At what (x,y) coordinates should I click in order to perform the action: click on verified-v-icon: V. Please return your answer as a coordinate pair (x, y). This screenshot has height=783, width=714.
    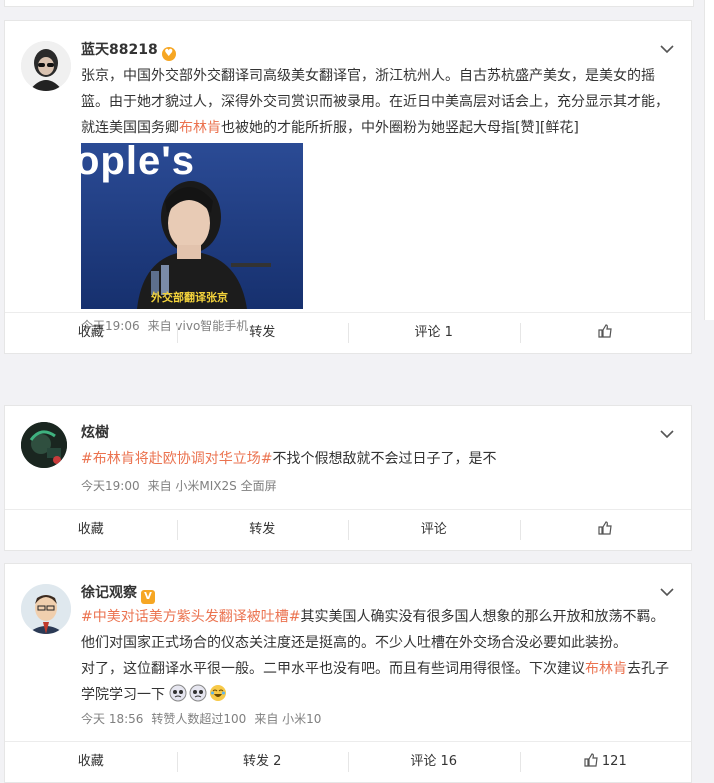
    Looking at the image, I should click on (148, 597).